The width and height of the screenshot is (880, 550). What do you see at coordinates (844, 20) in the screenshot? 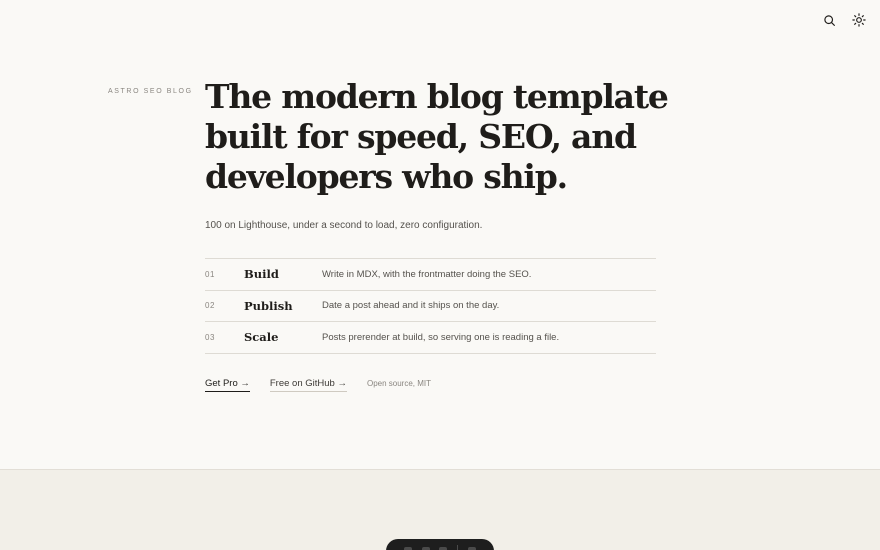
I see `header-actions` at bounding box center [844, 20].